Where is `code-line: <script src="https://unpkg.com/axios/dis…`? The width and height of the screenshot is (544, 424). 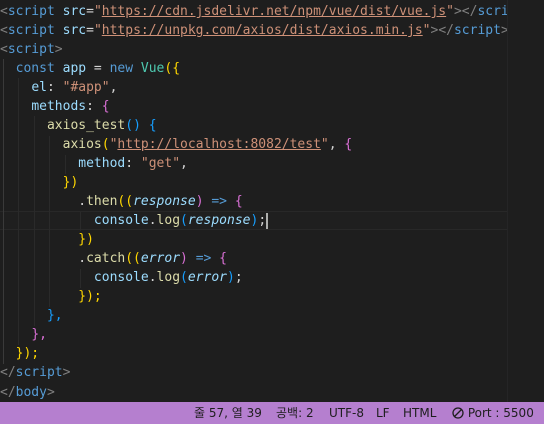
code-line: <script src="https://unpkg.com/axios/dis… is located at coordinates (254, 30).